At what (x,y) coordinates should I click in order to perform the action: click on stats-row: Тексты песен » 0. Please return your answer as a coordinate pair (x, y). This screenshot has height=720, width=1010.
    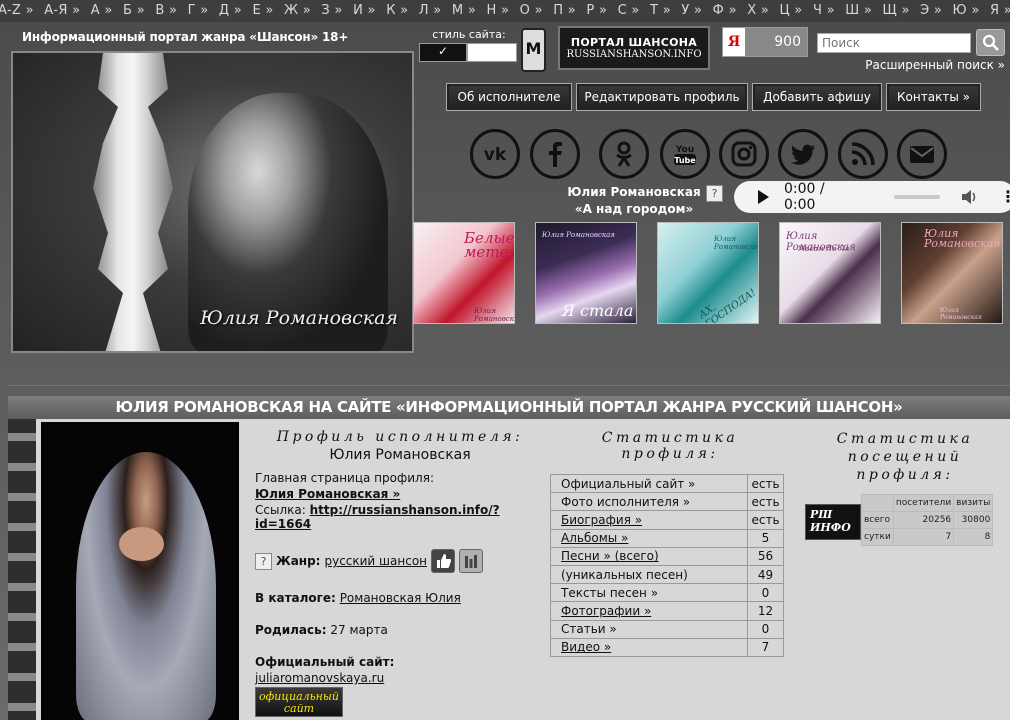
    Looking at the image, I should click on (667, 593).